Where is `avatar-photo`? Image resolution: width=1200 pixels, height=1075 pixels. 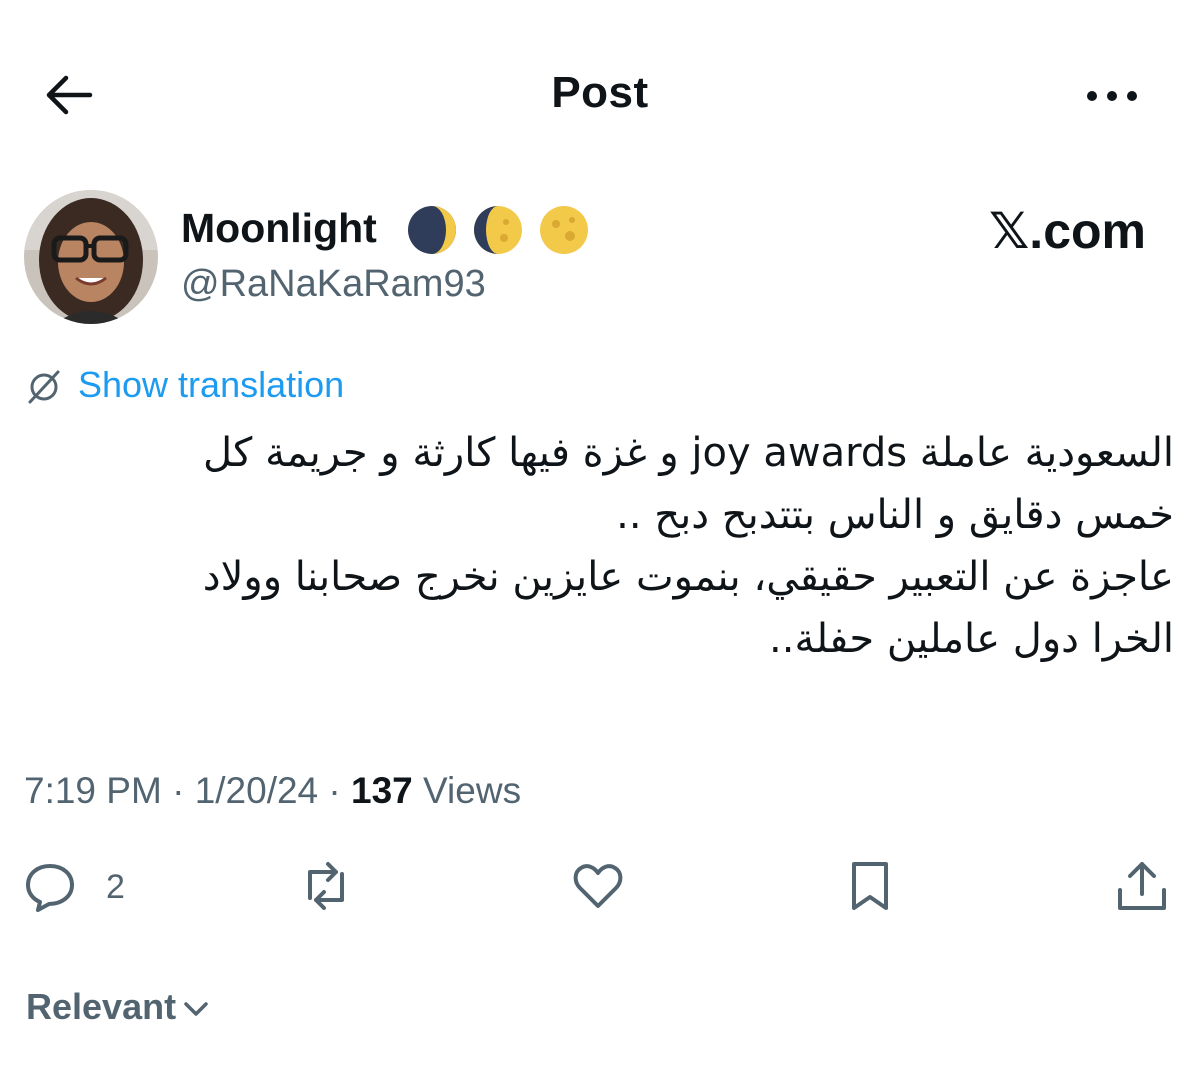 avatar-photo is located at coordinates (91, 257).